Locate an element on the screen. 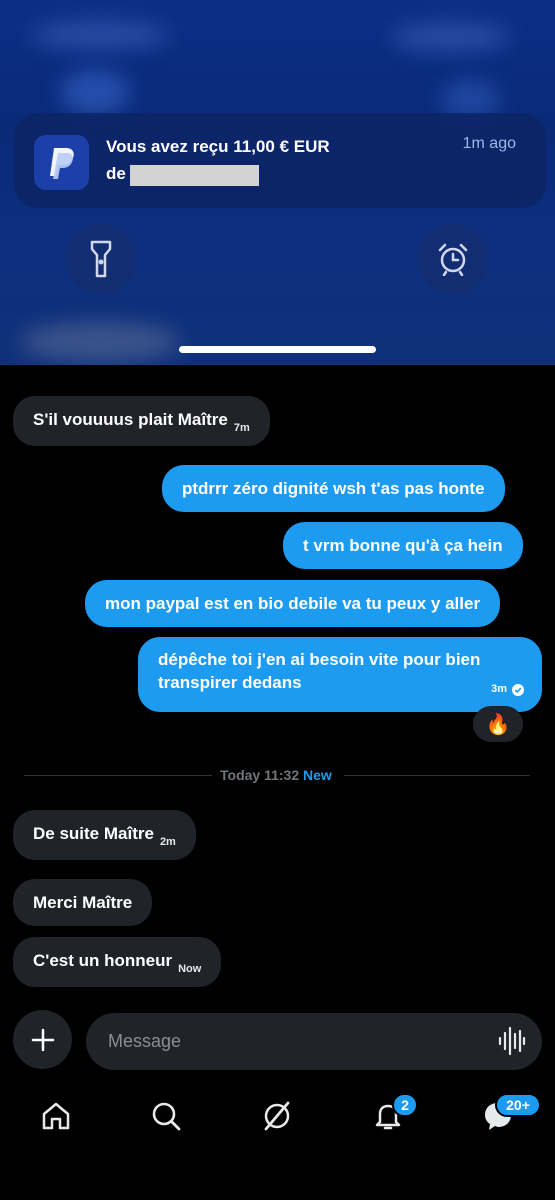 This screenshot has height=1200, width=555. flashlight-button is located at coordinates (101, 259).